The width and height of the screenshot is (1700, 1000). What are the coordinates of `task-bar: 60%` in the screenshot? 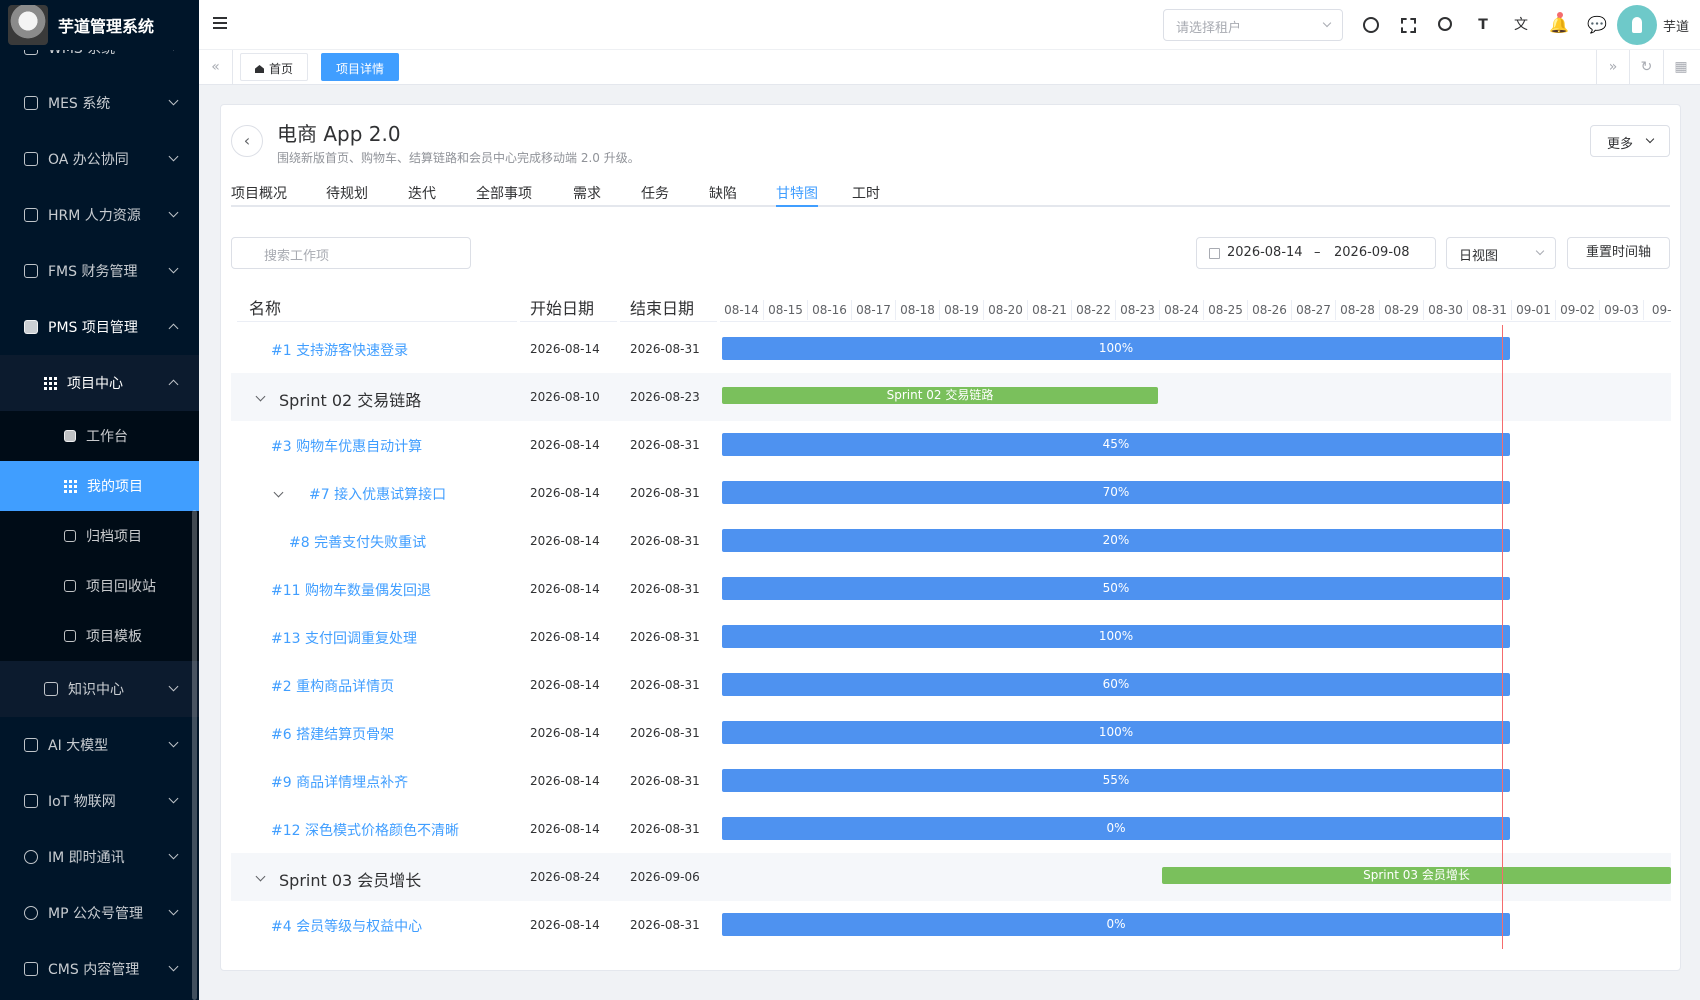 It's located at (1116, 684).